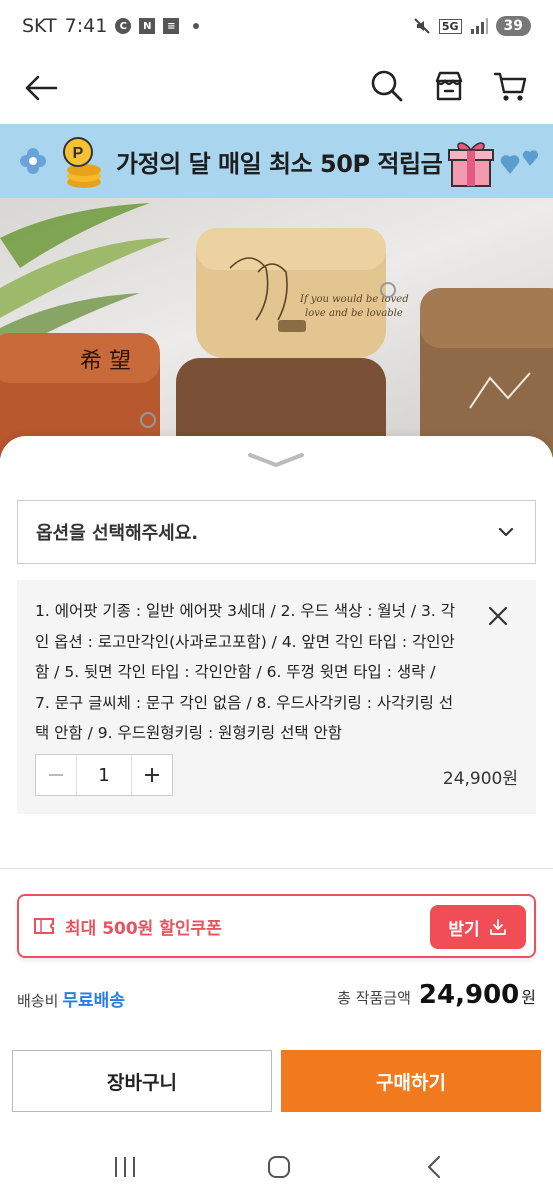 This screenshot has height=1200, width=553. Describe the element at coordinates (374, 998) in the screenshot. I see `total-label: 총 작품금액` at that location.